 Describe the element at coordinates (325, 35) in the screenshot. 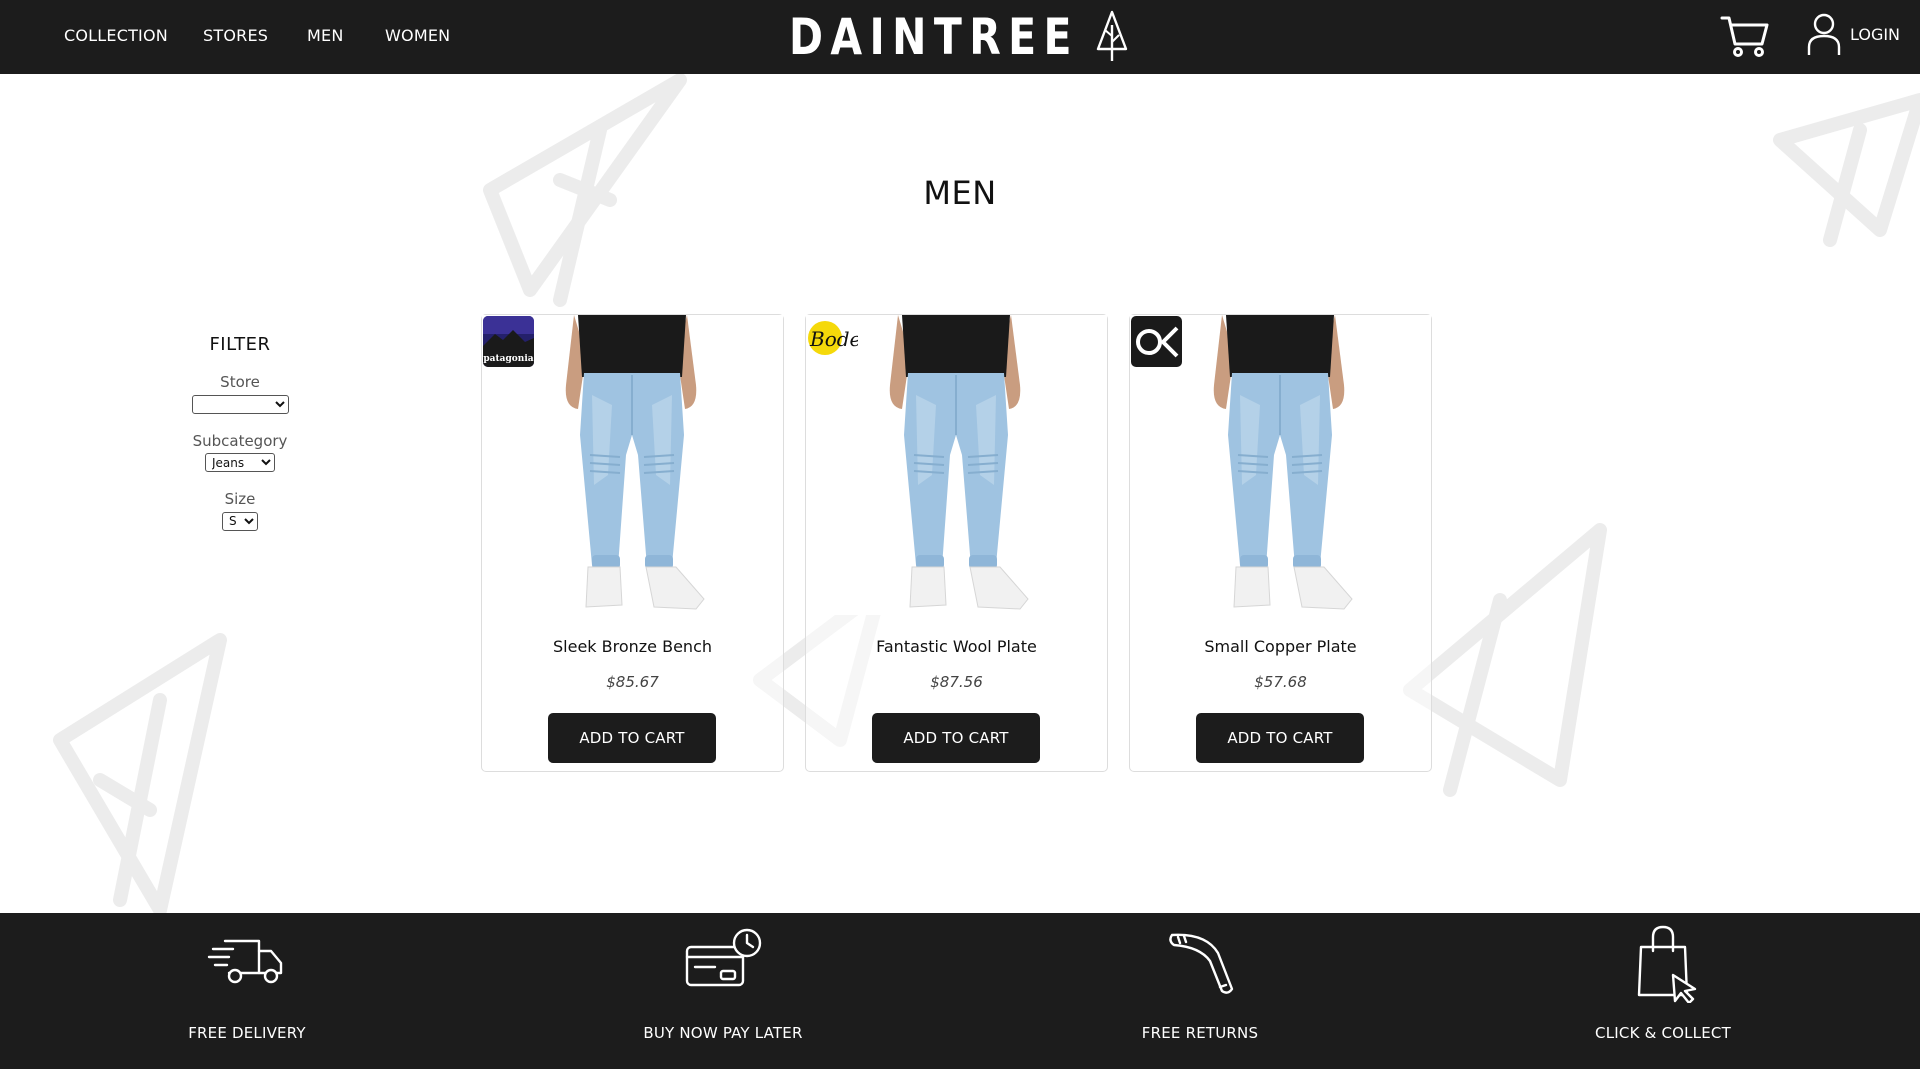

I see `nav-link-men: MEN` at that location.